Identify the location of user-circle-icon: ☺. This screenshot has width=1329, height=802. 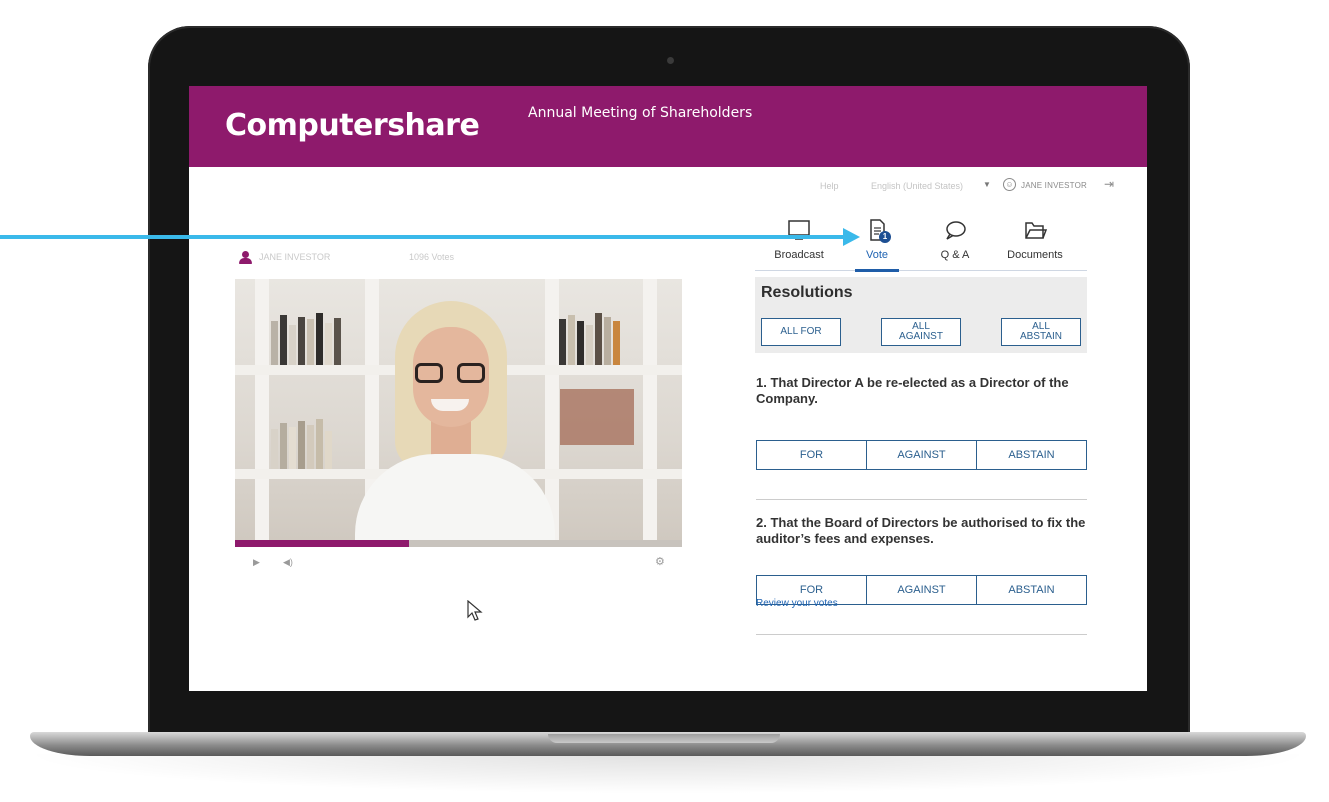
(1009, 184).